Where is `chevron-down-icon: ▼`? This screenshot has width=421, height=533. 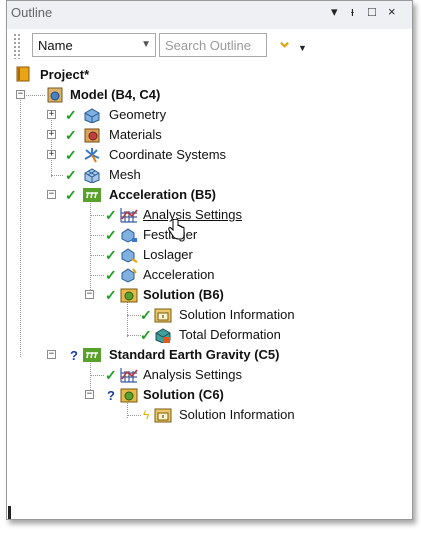
chevron-down-icon: ▼ is located at coordinates (146, 44).